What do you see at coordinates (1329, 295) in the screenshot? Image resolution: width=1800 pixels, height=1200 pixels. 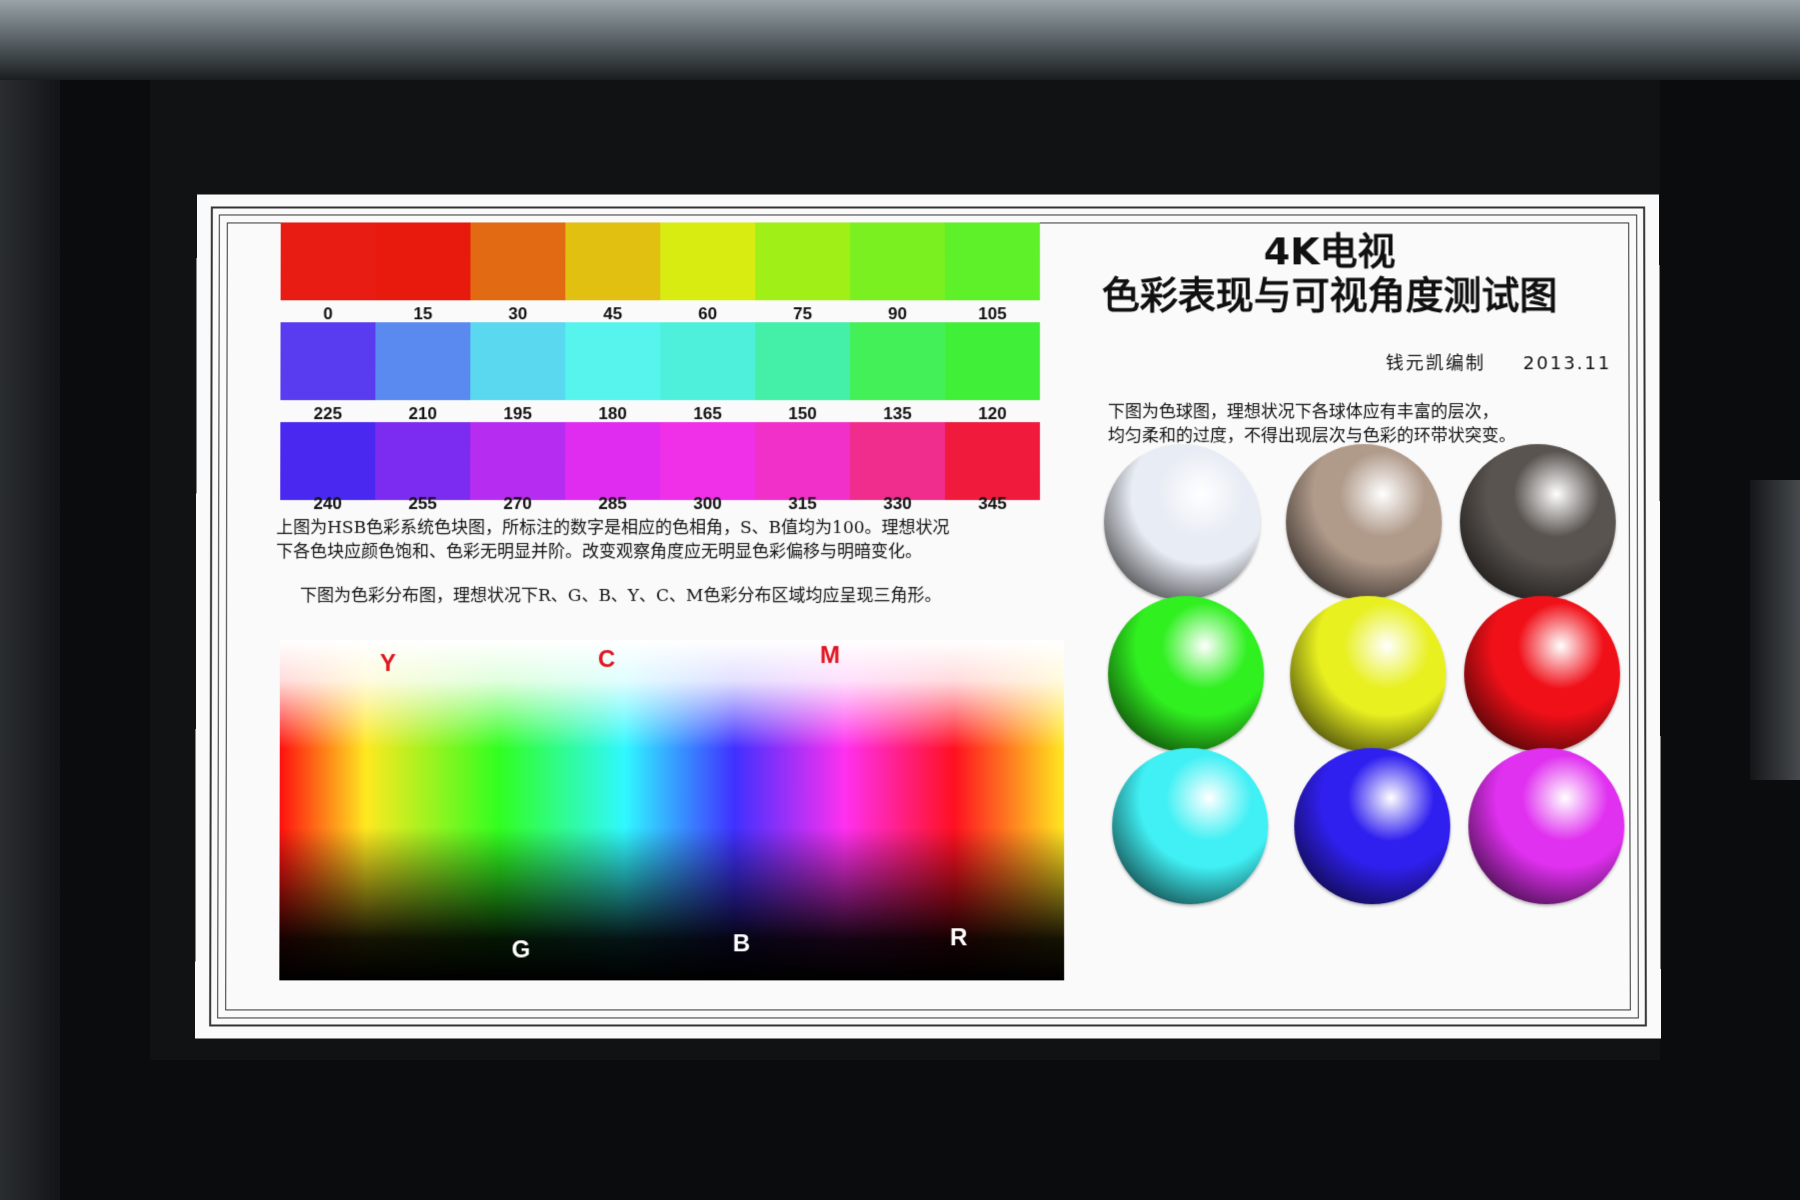 I see `title-line-2: 色彩表现与可视角度测试图` at bounding box center [1329, 295].